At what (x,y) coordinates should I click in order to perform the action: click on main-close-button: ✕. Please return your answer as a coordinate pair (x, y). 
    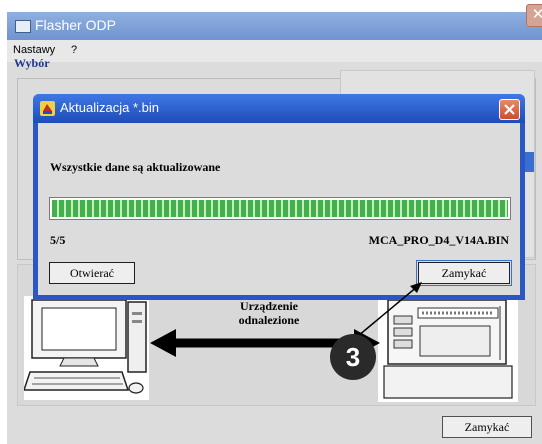
    Looking at the image, I should click on (534, 15).